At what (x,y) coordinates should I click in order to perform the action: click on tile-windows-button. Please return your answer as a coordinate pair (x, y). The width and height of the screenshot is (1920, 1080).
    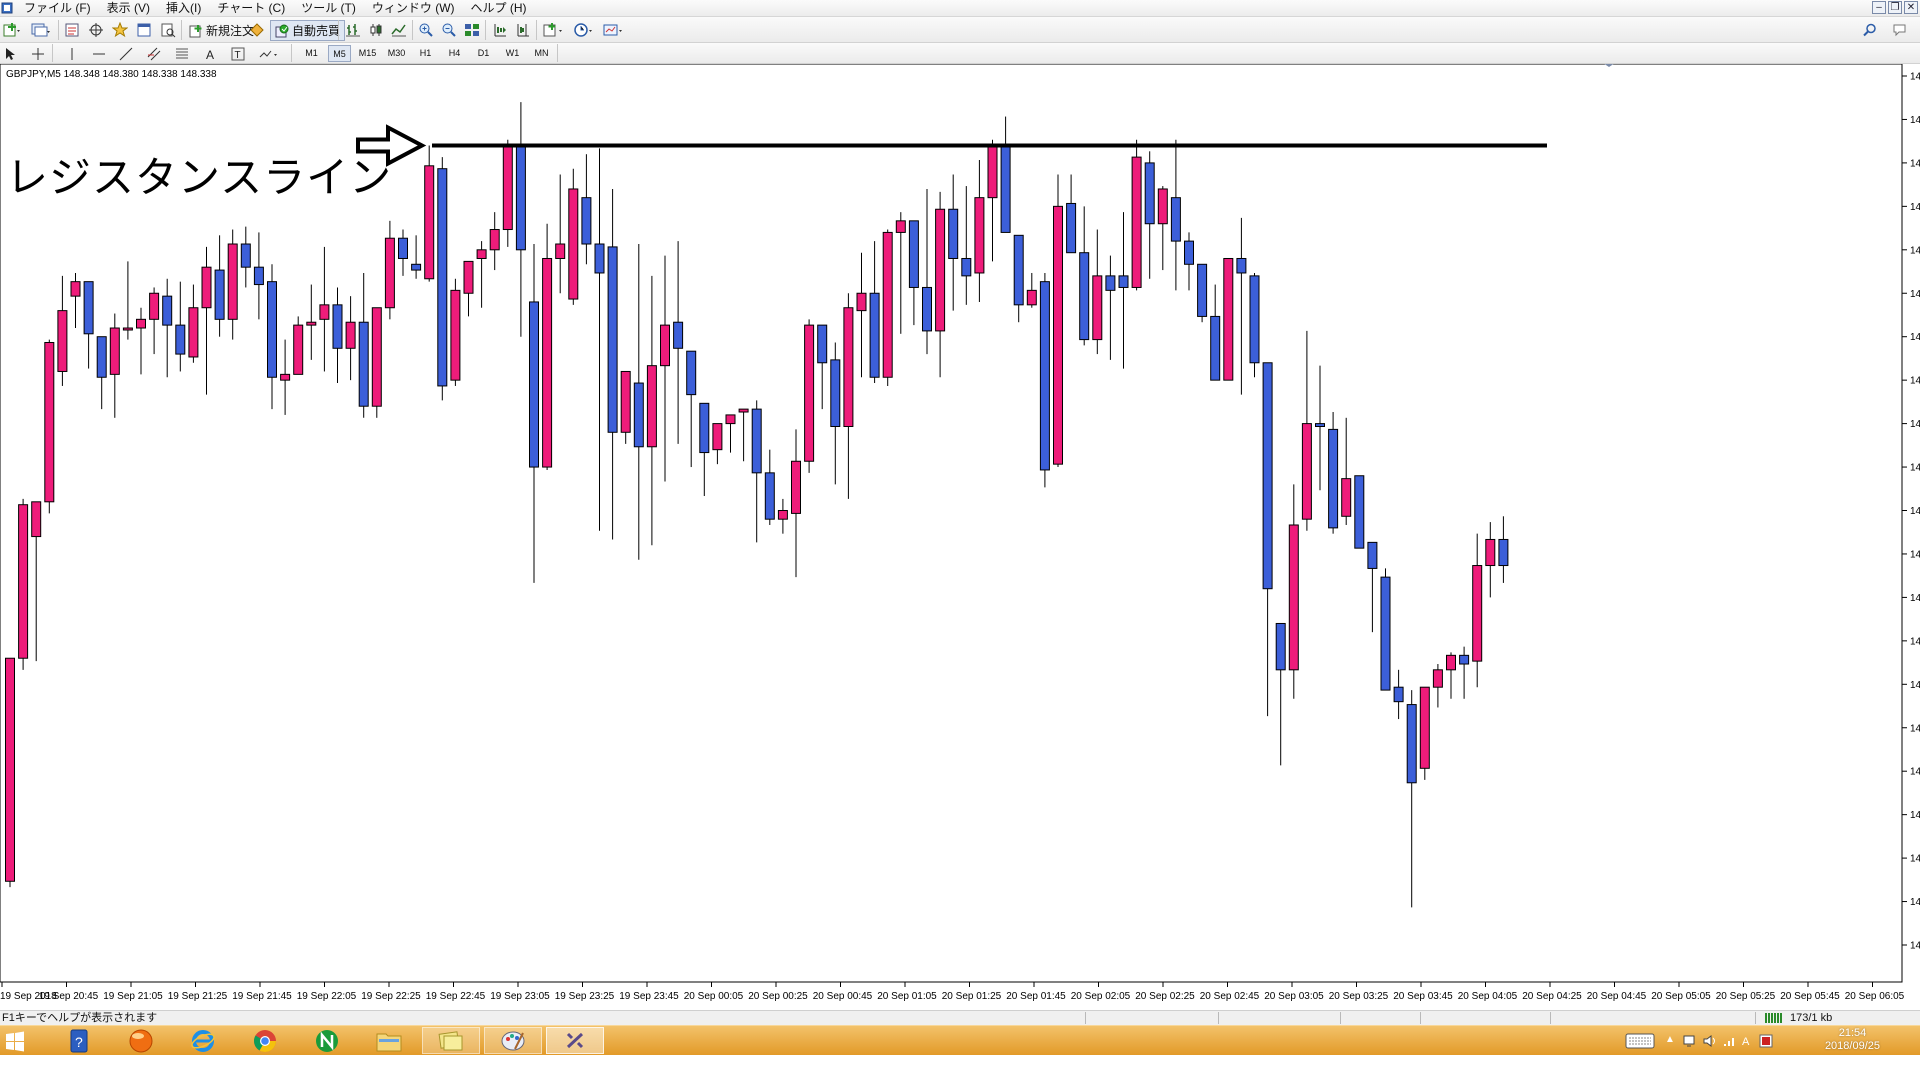
    Looking at the image, I should click on (472, 29).